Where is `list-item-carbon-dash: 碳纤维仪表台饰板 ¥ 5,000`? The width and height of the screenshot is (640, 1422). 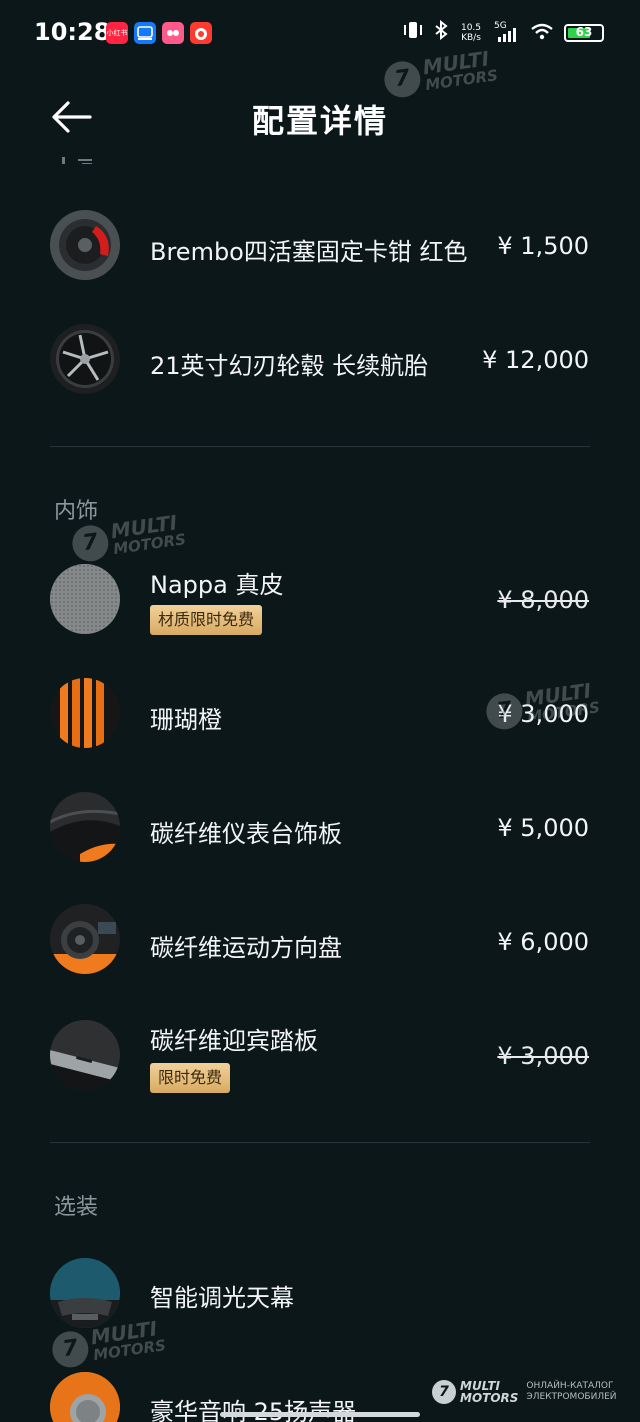 list-item-carbon-dash: 碳纤维仪表台饰板 ¥ 5,000 is located at coordinates (320, 828).